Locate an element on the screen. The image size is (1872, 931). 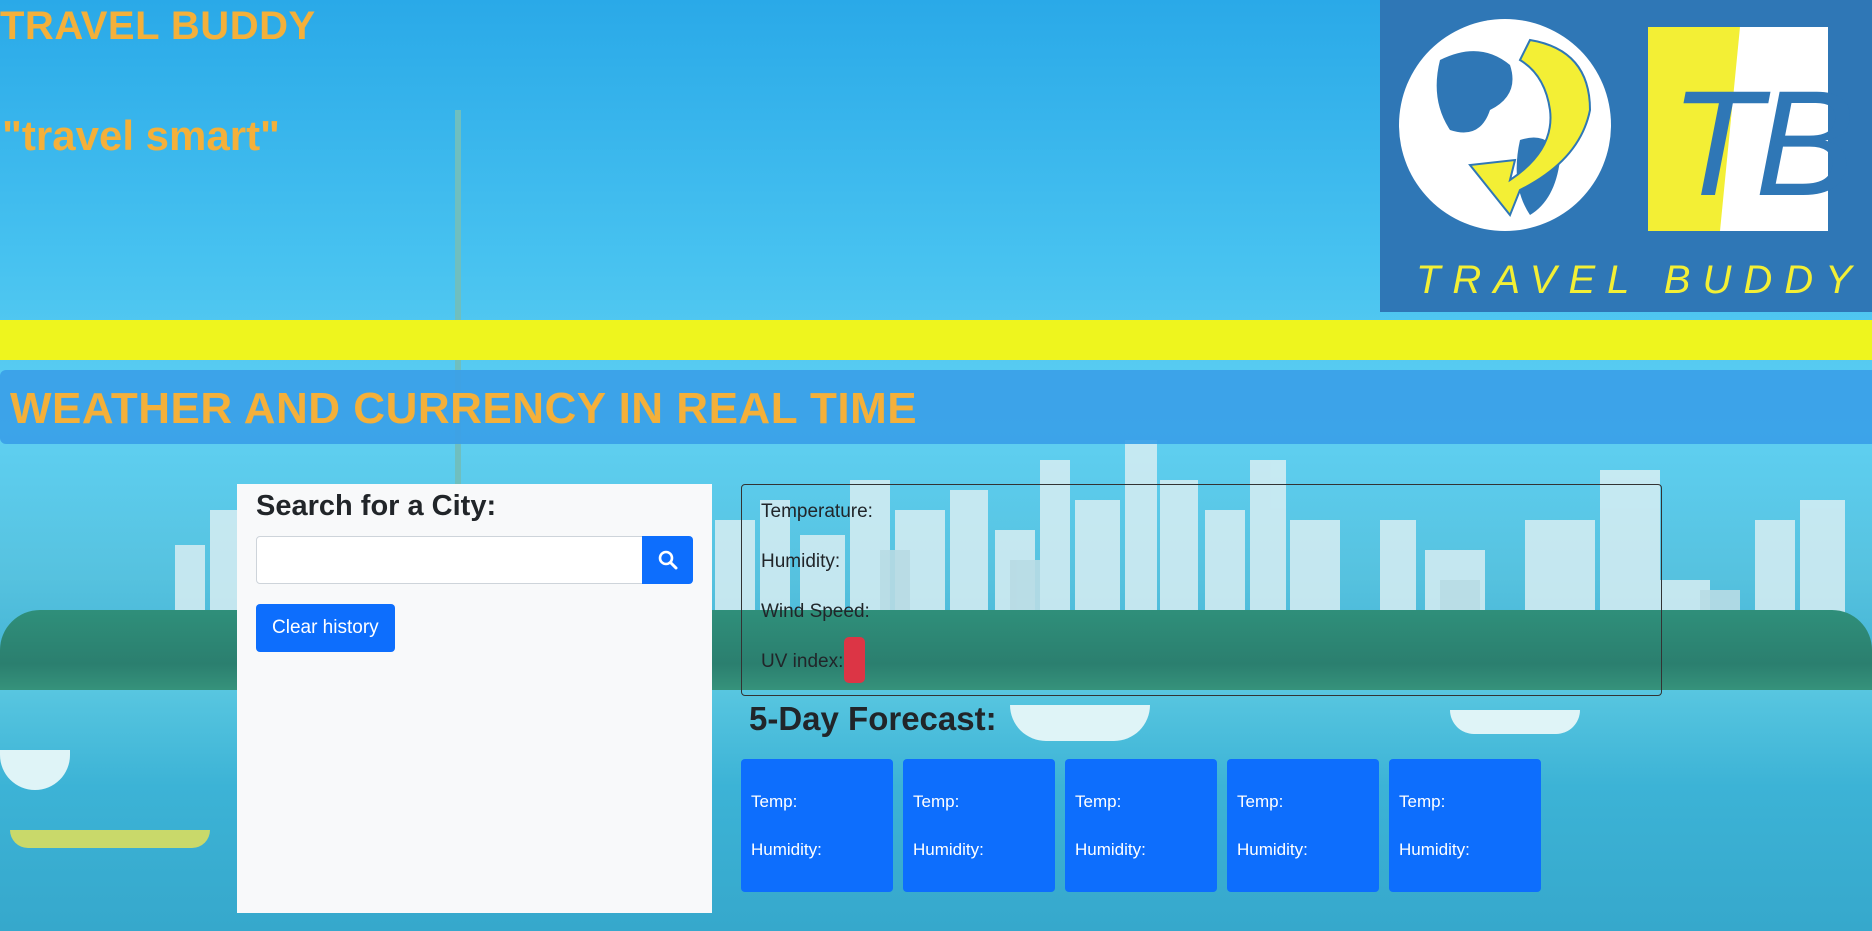
wind-speed-label: Wind Speed: is located at coordinates (815, 611).